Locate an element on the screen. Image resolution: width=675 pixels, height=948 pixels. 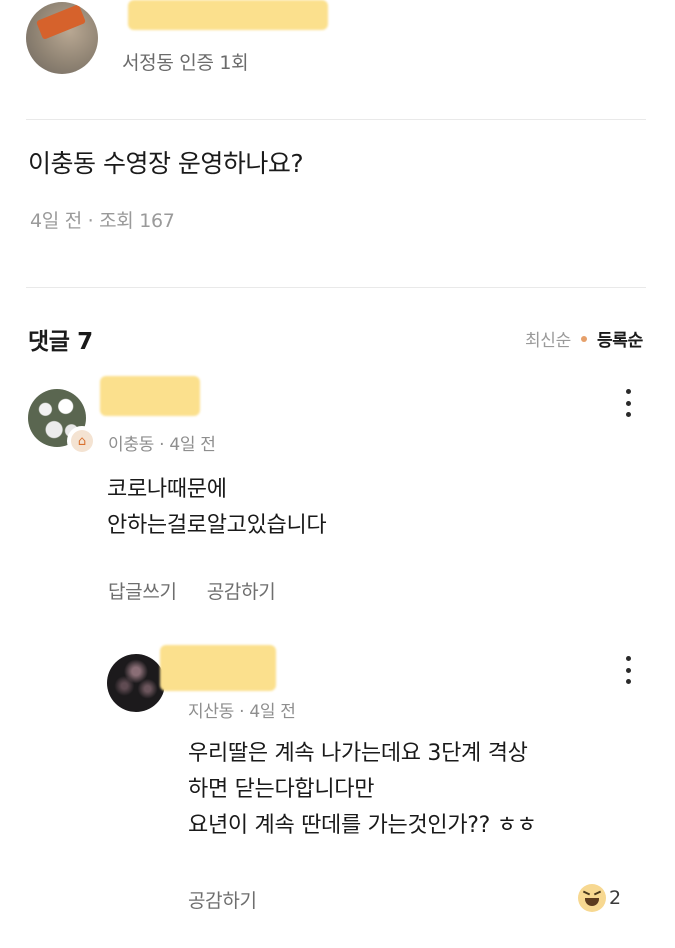
comment-line: 안하는걸로알고있습니다 is located at coordinates (217, 525).